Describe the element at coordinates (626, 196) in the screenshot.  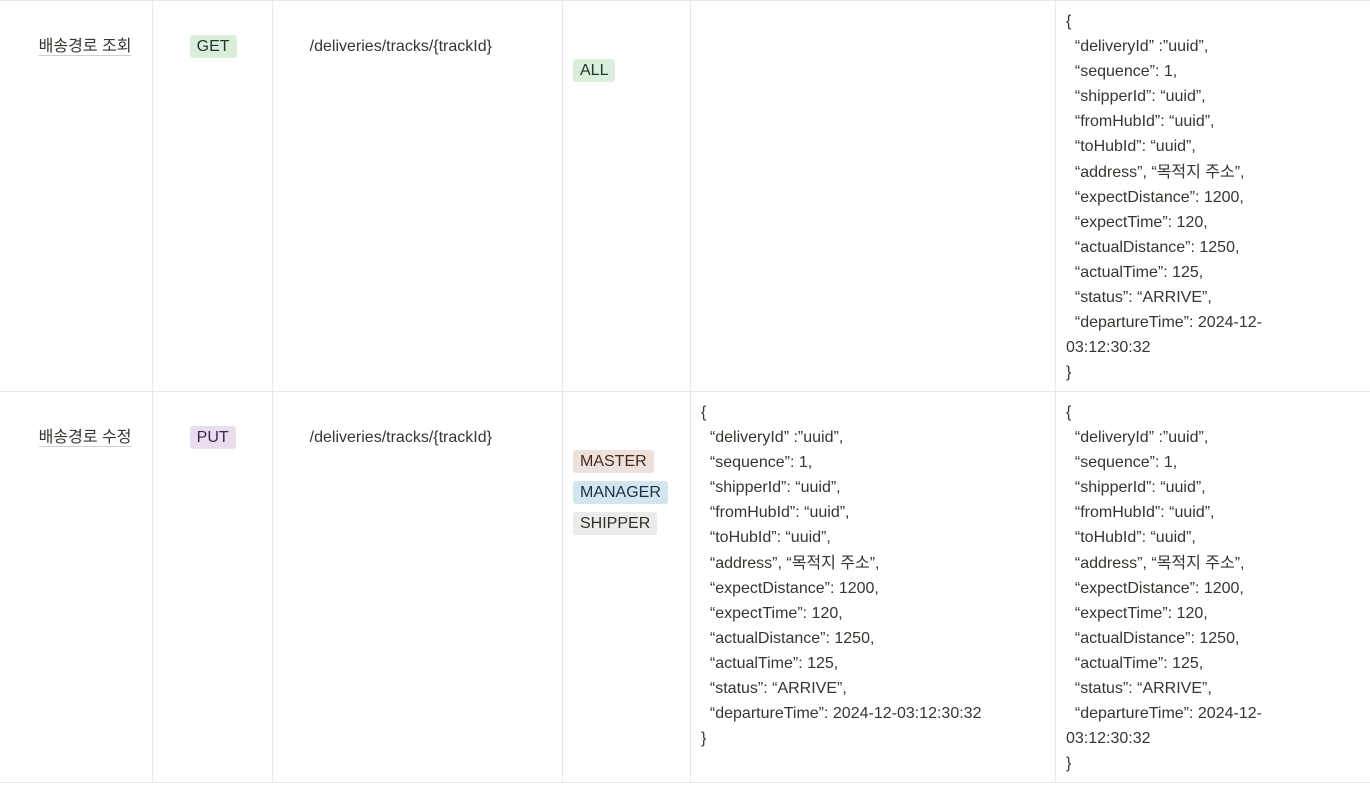
I see `roles-cell: ALL` at that location.